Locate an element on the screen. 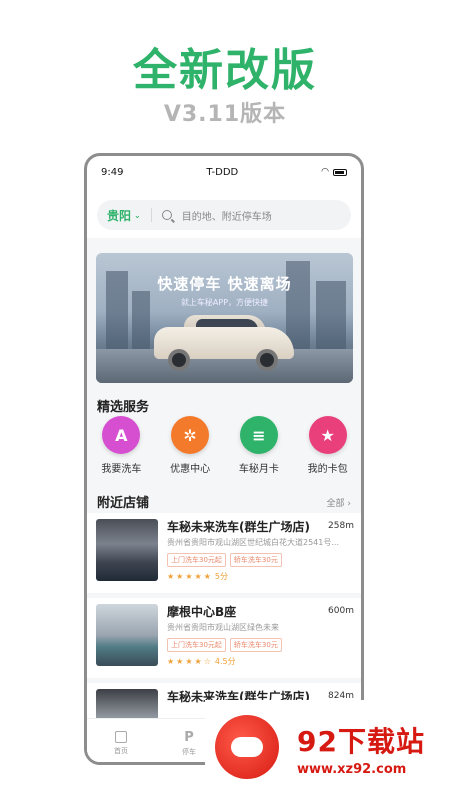 The image size is (450, 800). chevron-right-icon: › is located at coordinates (349, 504).